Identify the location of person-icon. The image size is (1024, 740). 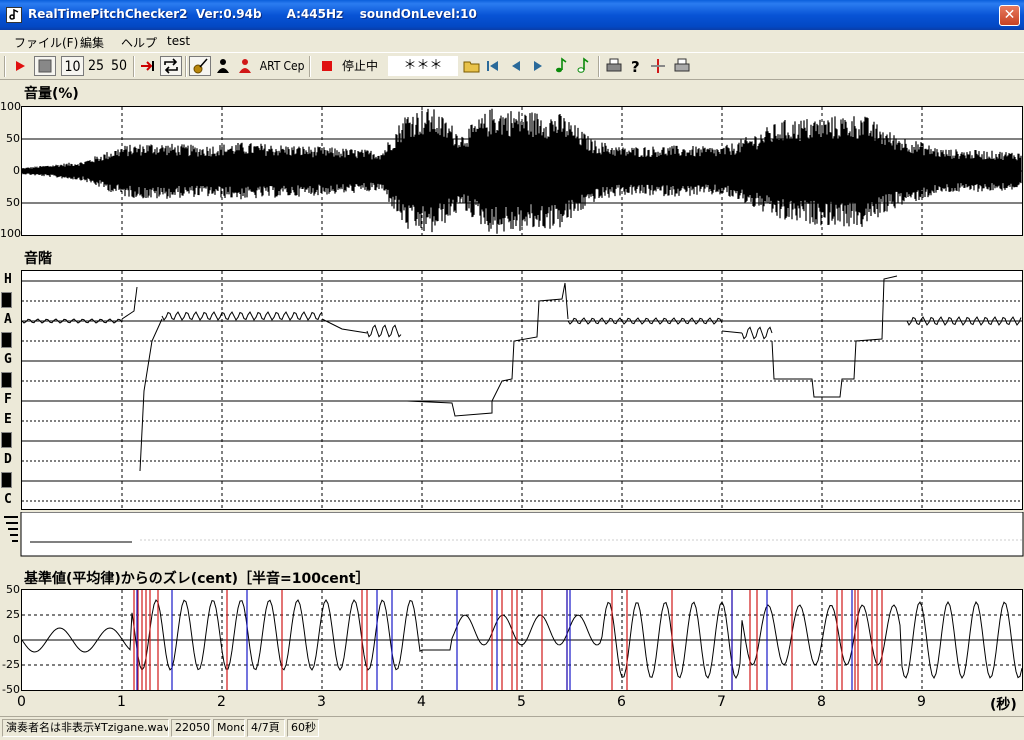
(223, 66).